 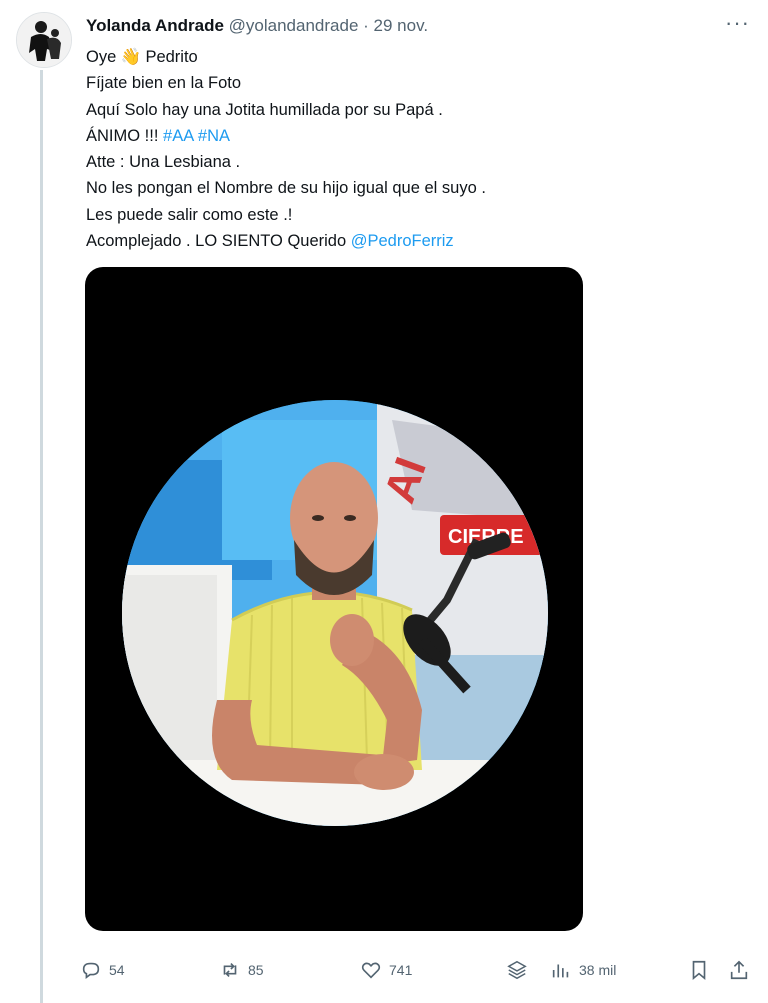 I want to click on hashtag-link: #NA, so click(x=214, y=136).